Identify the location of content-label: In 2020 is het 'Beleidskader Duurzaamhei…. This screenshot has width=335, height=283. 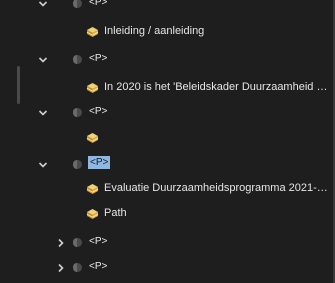
(218, 87).